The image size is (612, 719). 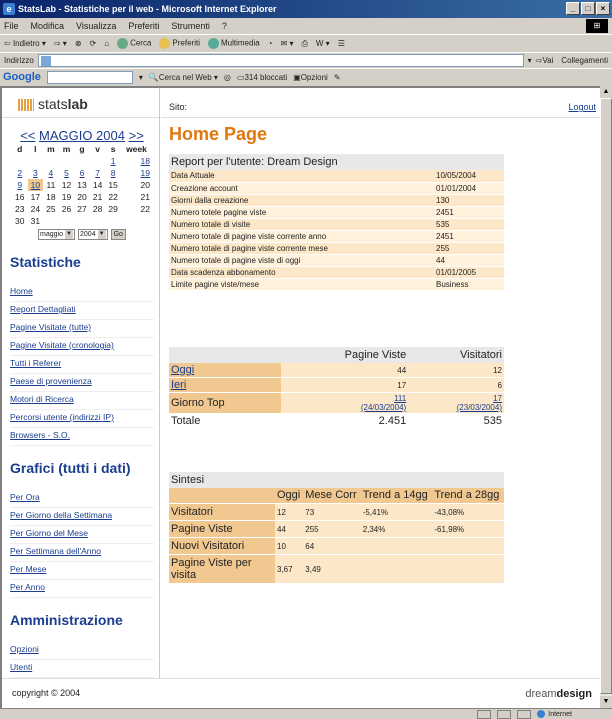 What do you see at coordinates (93, 234) in the screenshot?
I see `year-select: 2004 ▼` at bounding box center [93, 234].